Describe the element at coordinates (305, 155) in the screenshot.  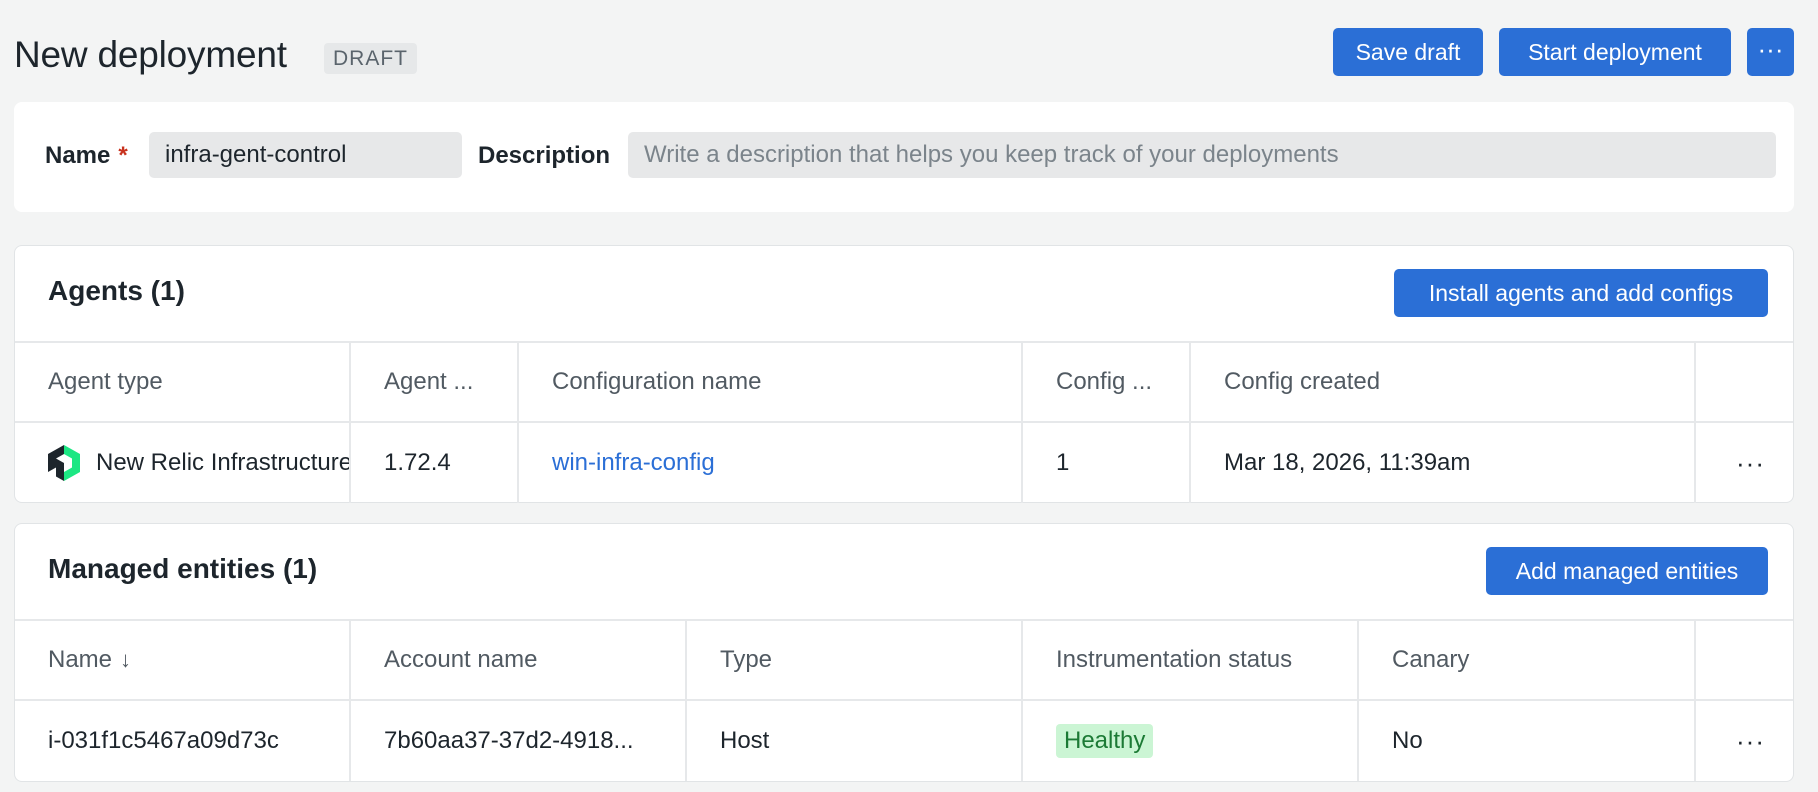
I see `name-input: infra-gent-control` at that location.